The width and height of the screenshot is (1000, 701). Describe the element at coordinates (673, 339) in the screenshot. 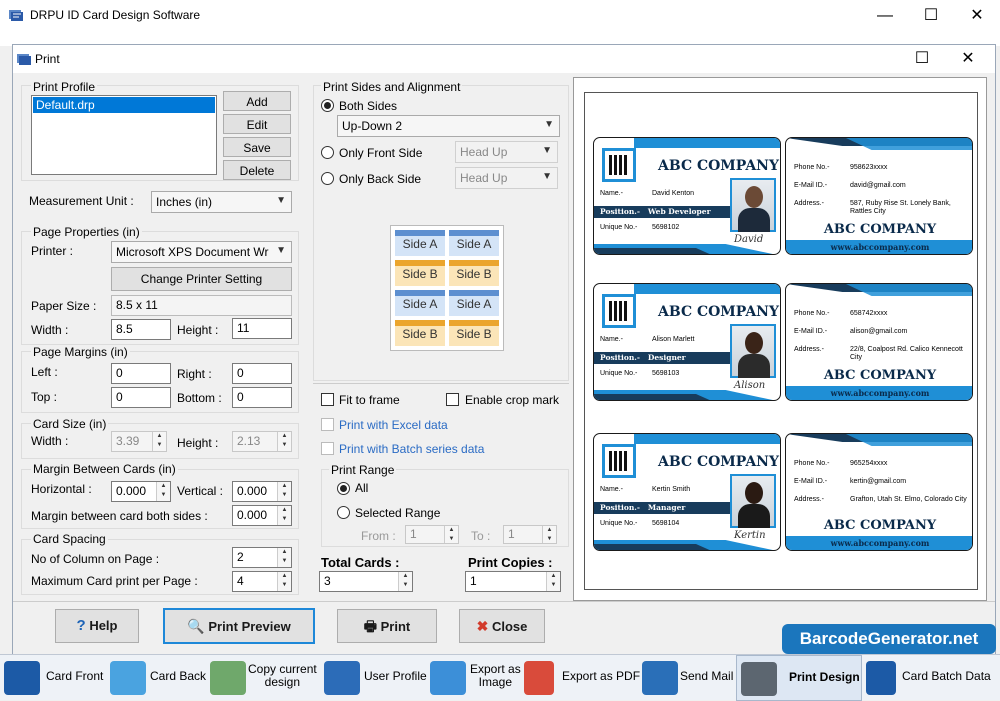

I see `card-name: Alison Marlett` at that location.